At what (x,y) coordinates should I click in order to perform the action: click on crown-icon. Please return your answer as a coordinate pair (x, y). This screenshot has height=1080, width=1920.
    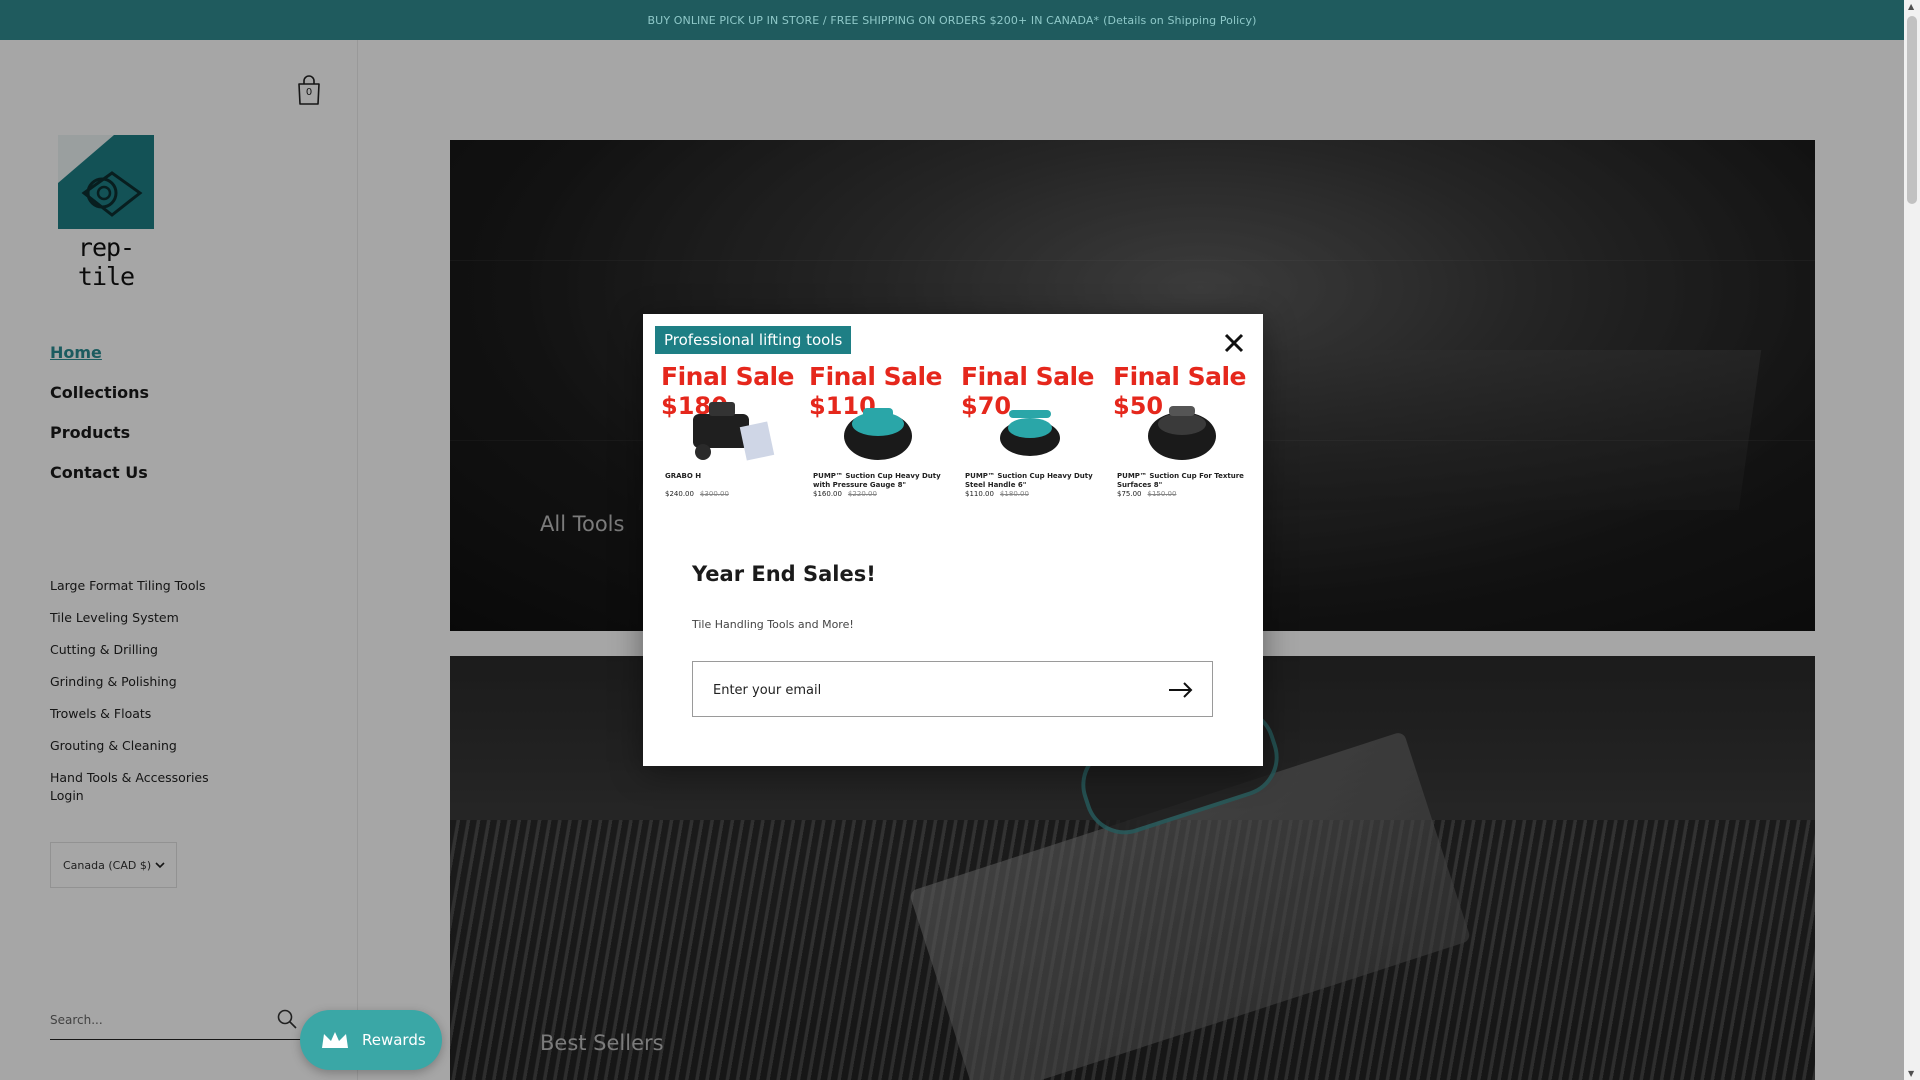
    Looking at the image, I should click on (335, 1040).